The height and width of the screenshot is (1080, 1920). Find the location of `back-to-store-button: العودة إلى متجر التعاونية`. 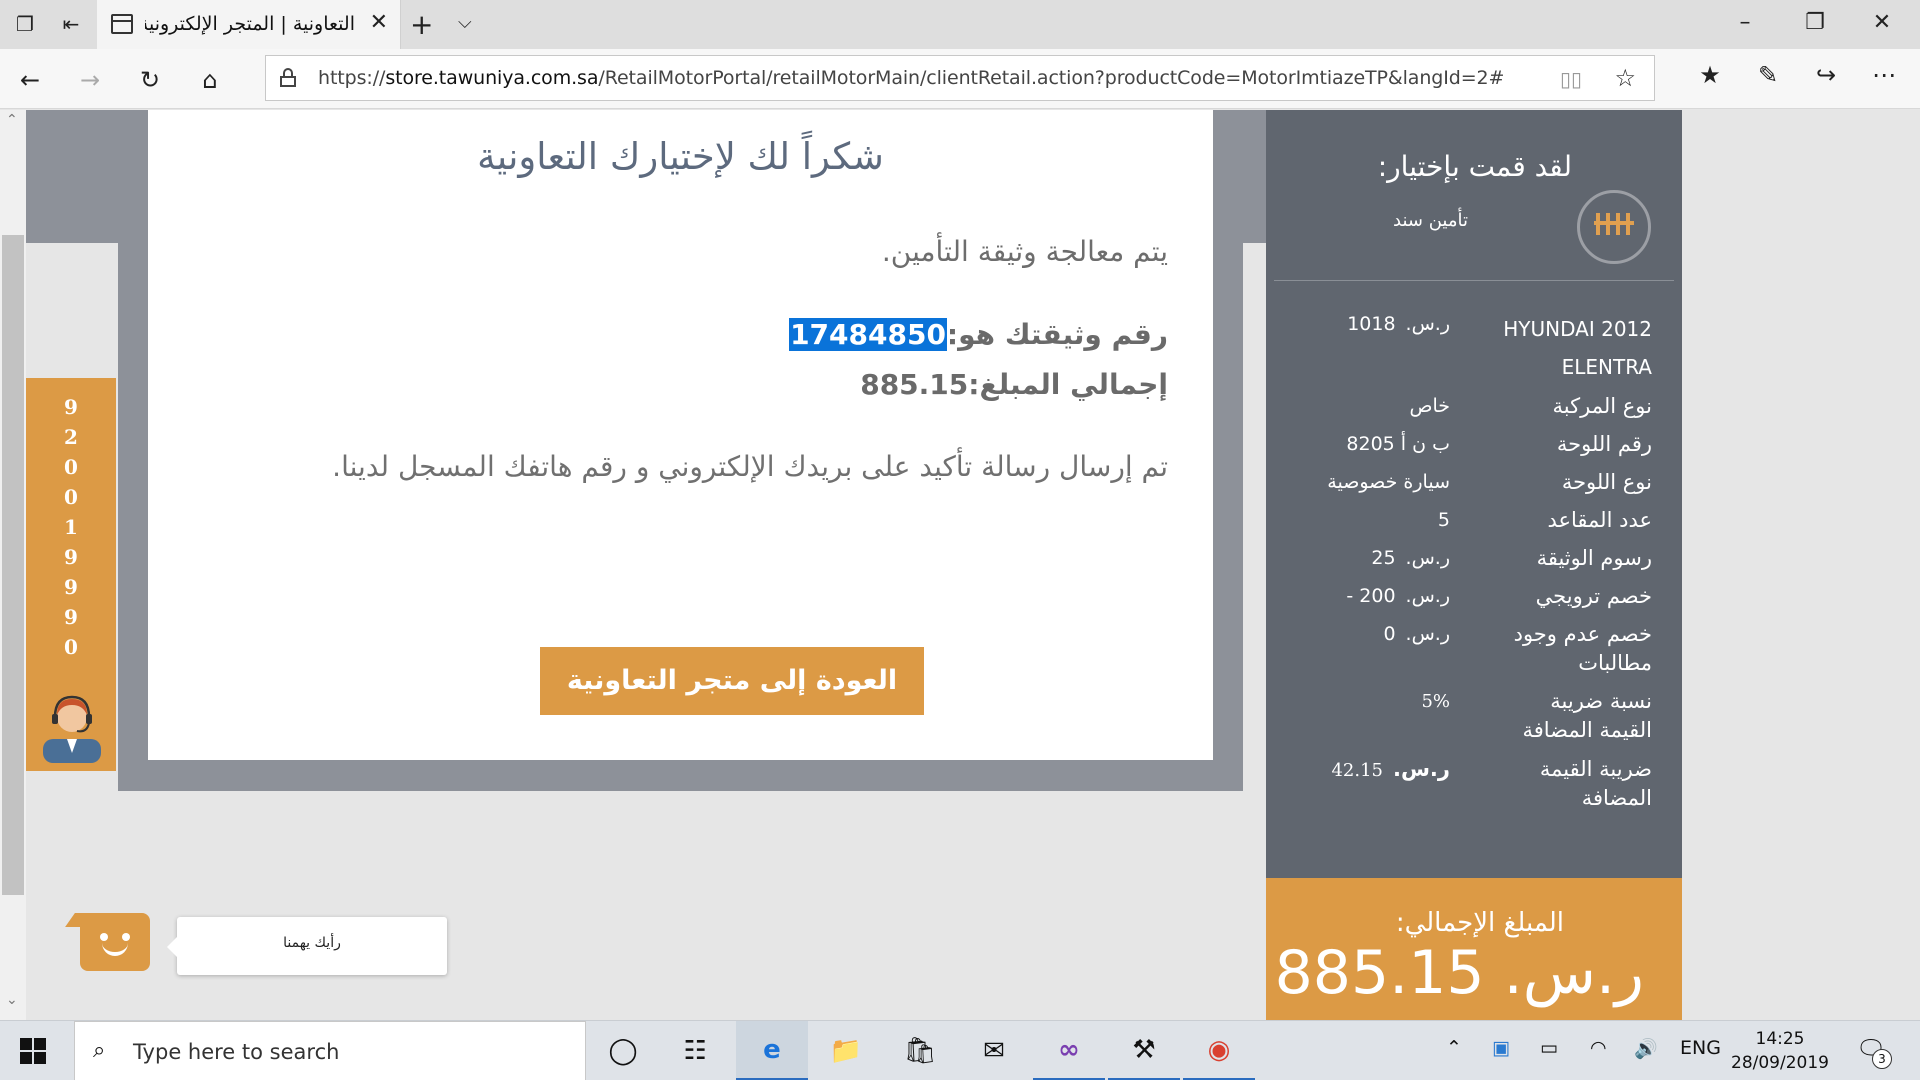

back-to-store-button: العودة إلى متجر التعاونية is located at coordinates (732, 681).